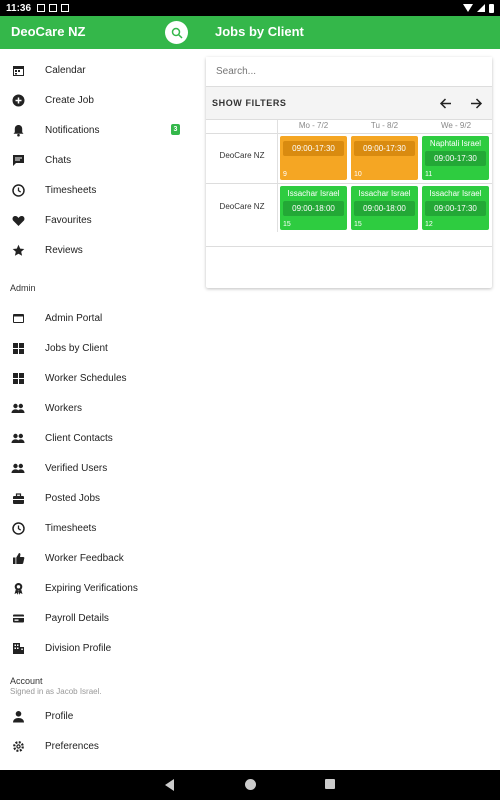 This screenshot has width=500, height=800. I want to click on add-circle-icon, so click(18, 100).